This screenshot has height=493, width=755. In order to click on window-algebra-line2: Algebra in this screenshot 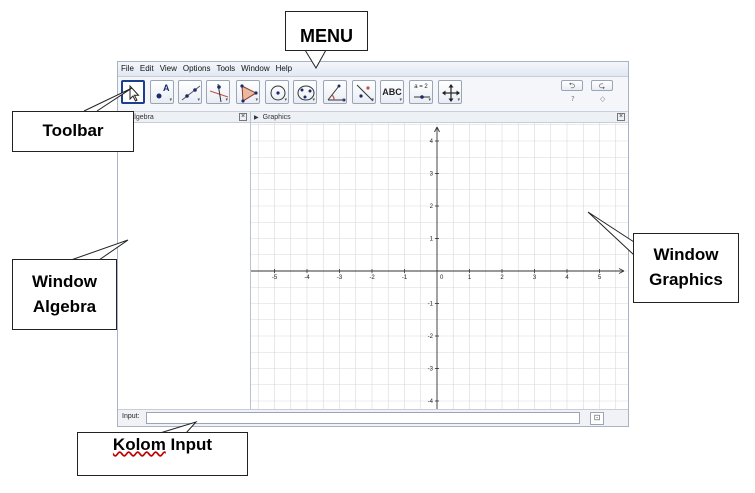, I will do `click(64, 306)`.